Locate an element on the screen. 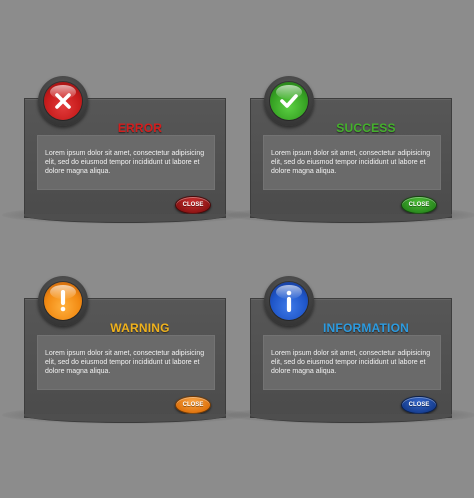 The image size is (474, 498). info-icon is located at coordinates (289, 301).